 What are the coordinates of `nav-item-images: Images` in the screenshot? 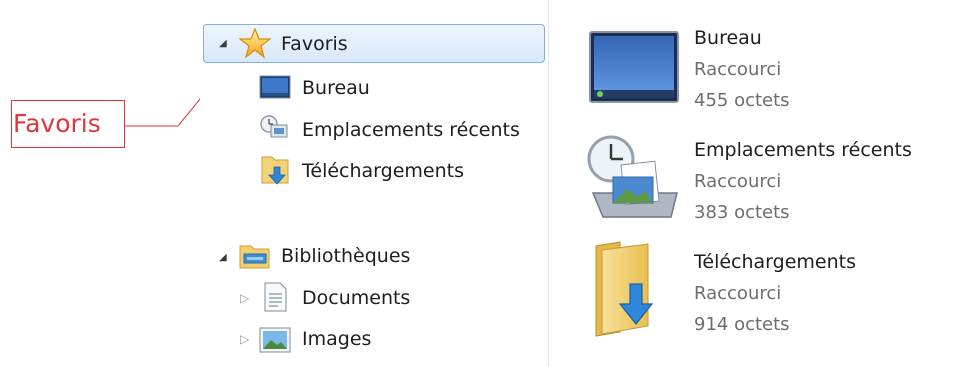 It's located at (336, 339).